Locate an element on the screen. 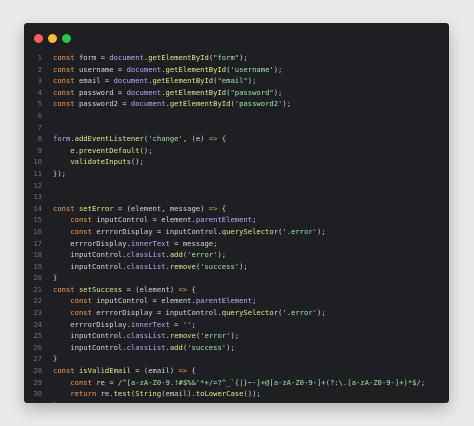 This screenshot has height=426, width=474. line-number: 21 is located at coordinates (37, 289).